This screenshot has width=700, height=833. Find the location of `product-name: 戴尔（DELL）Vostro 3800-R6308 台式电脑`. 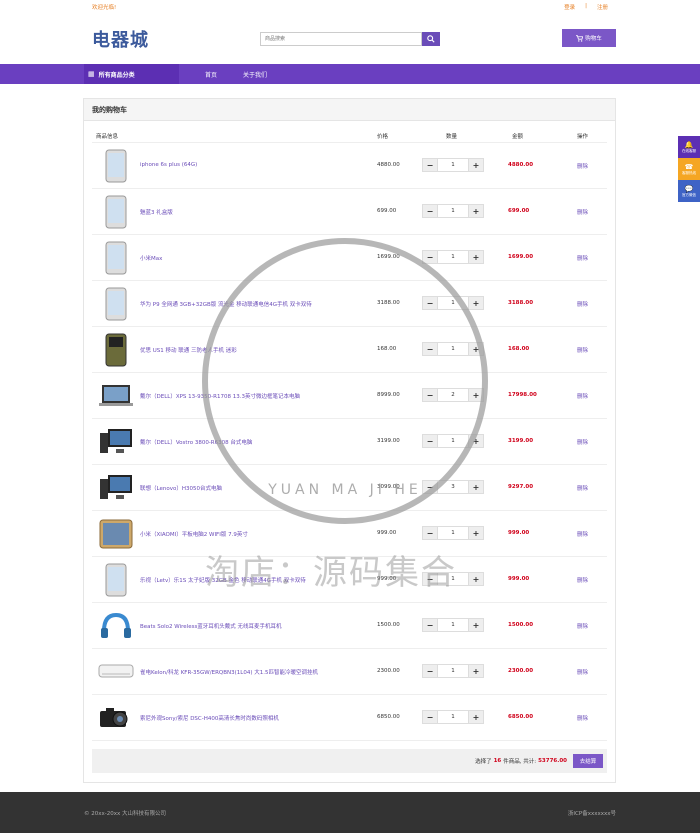

product-name: 戴尔（DELL）Vostro 3800-R6308 台式电脑 is located at coordinates (196, 442).